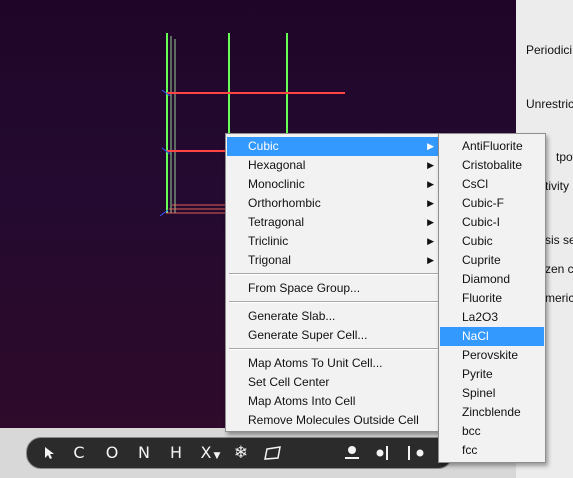  Describe the element at coordinates (492, 146) in the screenshot. I see `submenu-item-antifluorite: AntiFluorite` at that location.